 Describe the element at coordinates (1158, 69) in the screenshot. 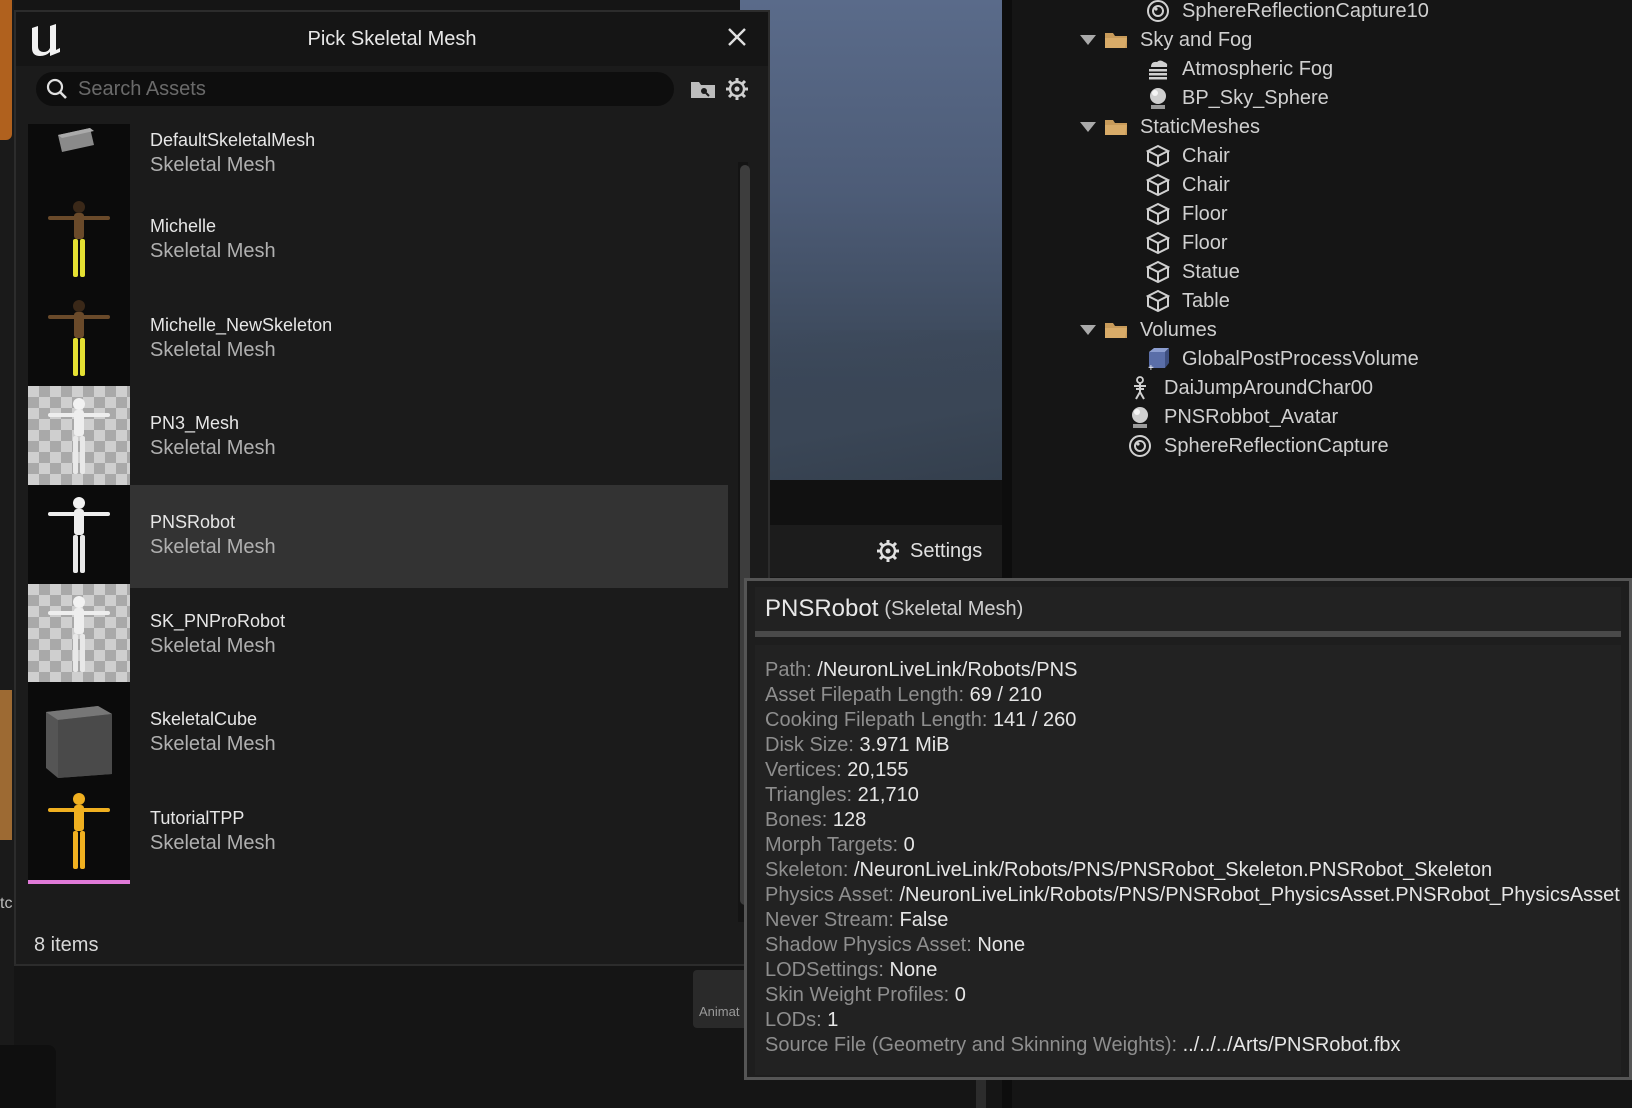

I see `fog-icon` at that location.